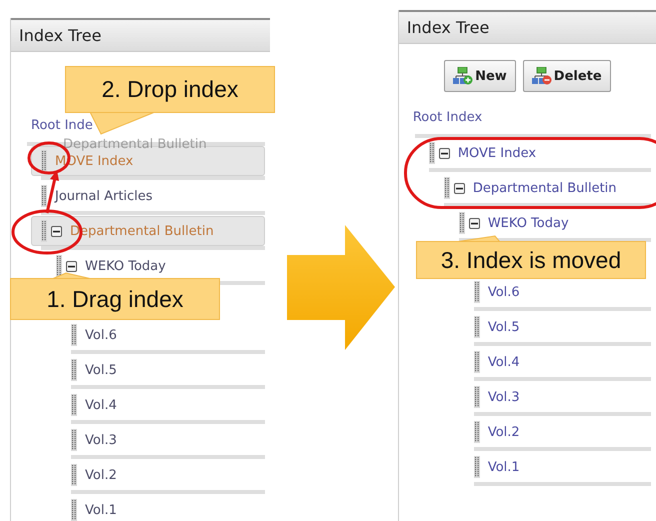 Image resolution: width=656 pixels, height=521 pixels. What do you see at coordinates (104, 196) in the screenshot?
I see `tree-item-label: Journal Articles` at bounding box center [104, 196].